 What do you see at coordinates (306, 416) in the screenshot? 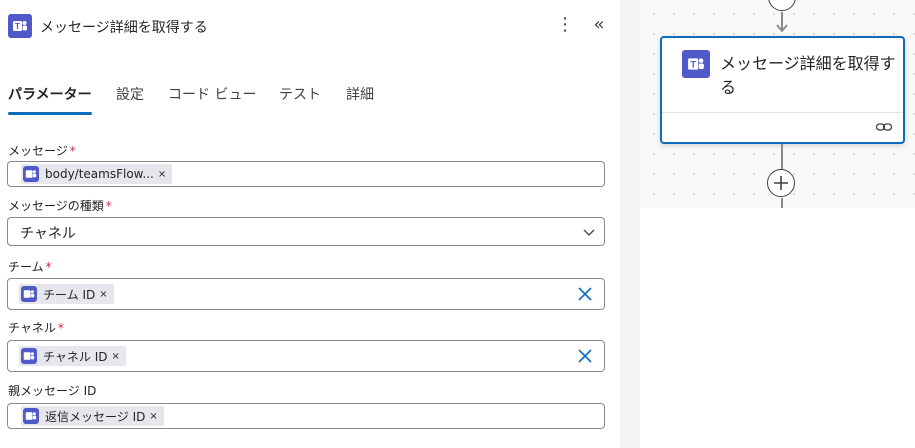
I see `parent-message-input: 返信メッセージ ID ×` at bounding box center [306, 416].